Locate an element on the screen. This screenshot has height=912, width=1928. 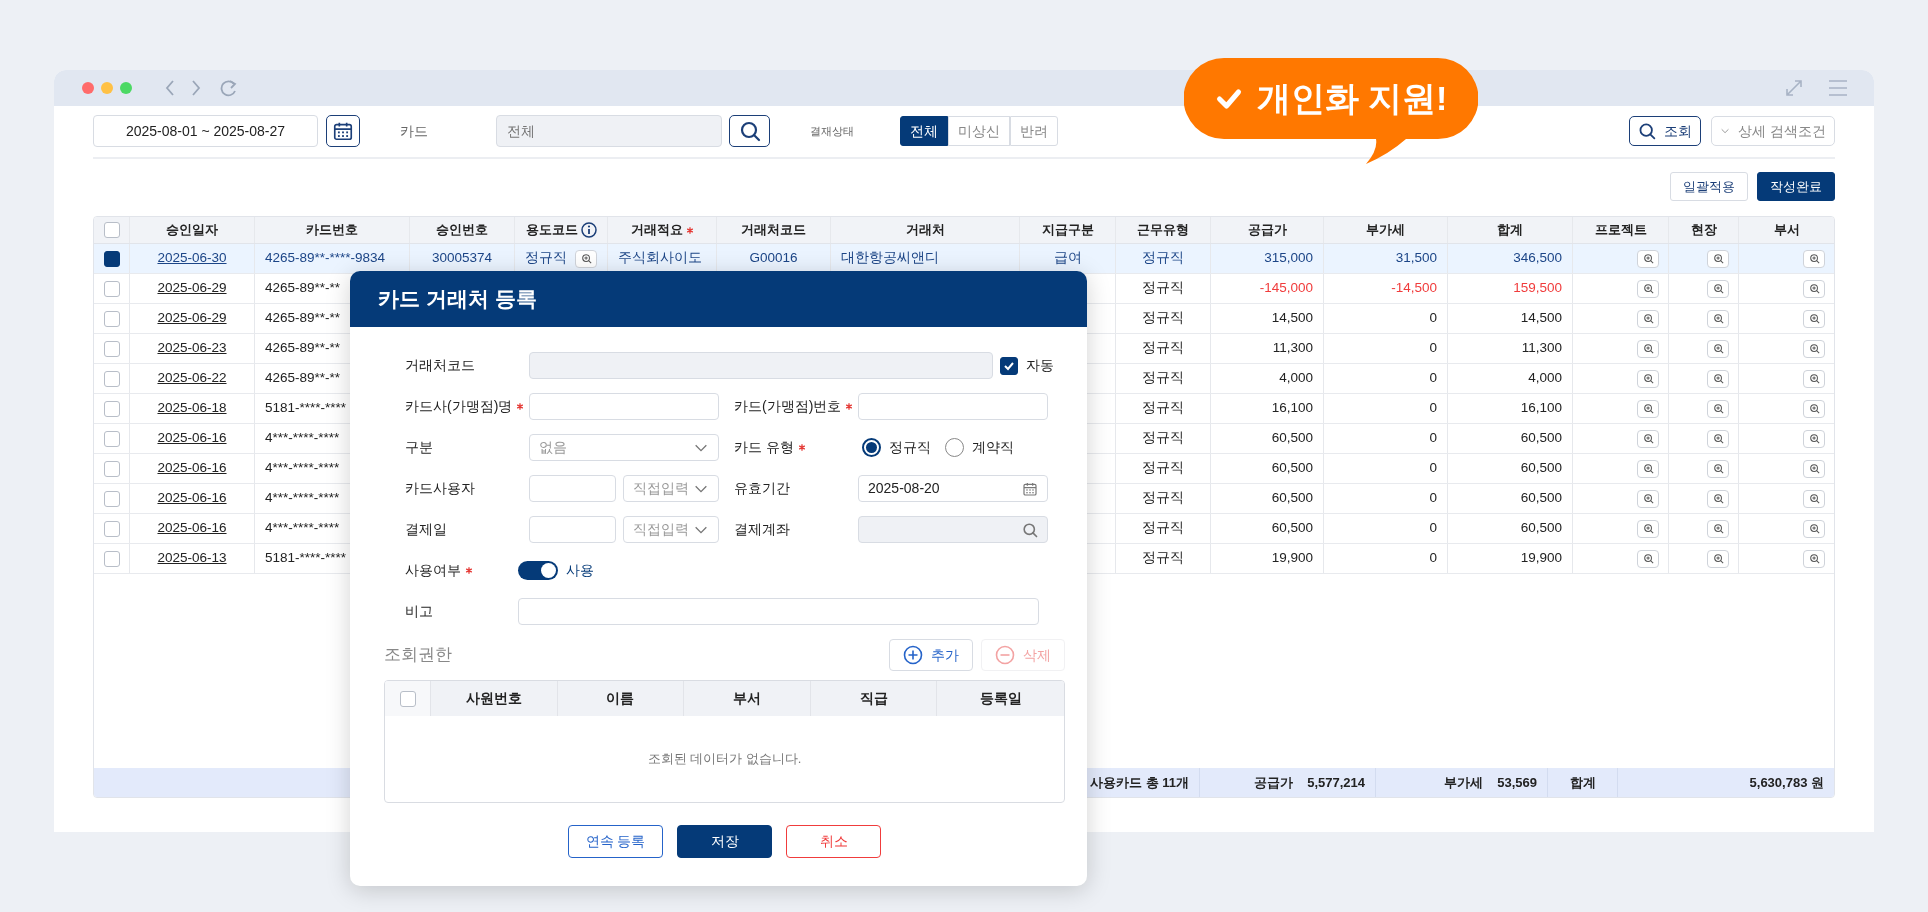
date-link: 2025-06-13 is located at coordinates (192, 558).